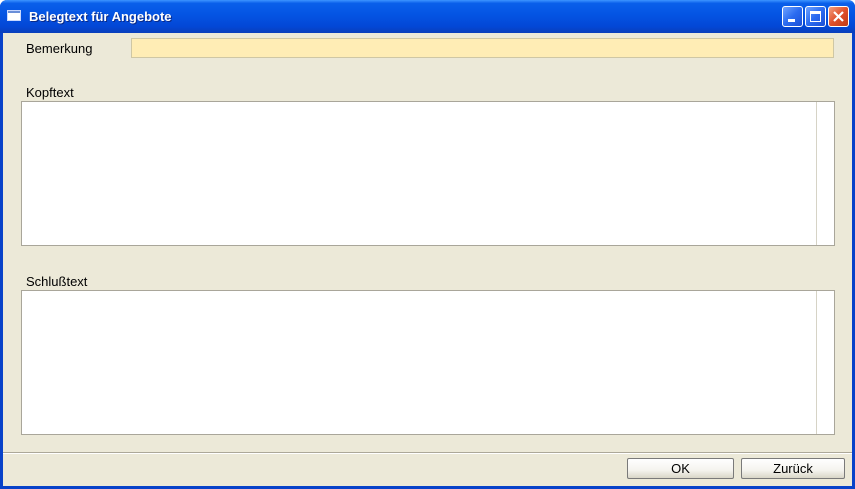 Image resolution: width=855 pixels, height=489 pixels. Describe the element at coordinates (825, 362) in the screenshot. I see `schlusstext-scrollbar` at that location.